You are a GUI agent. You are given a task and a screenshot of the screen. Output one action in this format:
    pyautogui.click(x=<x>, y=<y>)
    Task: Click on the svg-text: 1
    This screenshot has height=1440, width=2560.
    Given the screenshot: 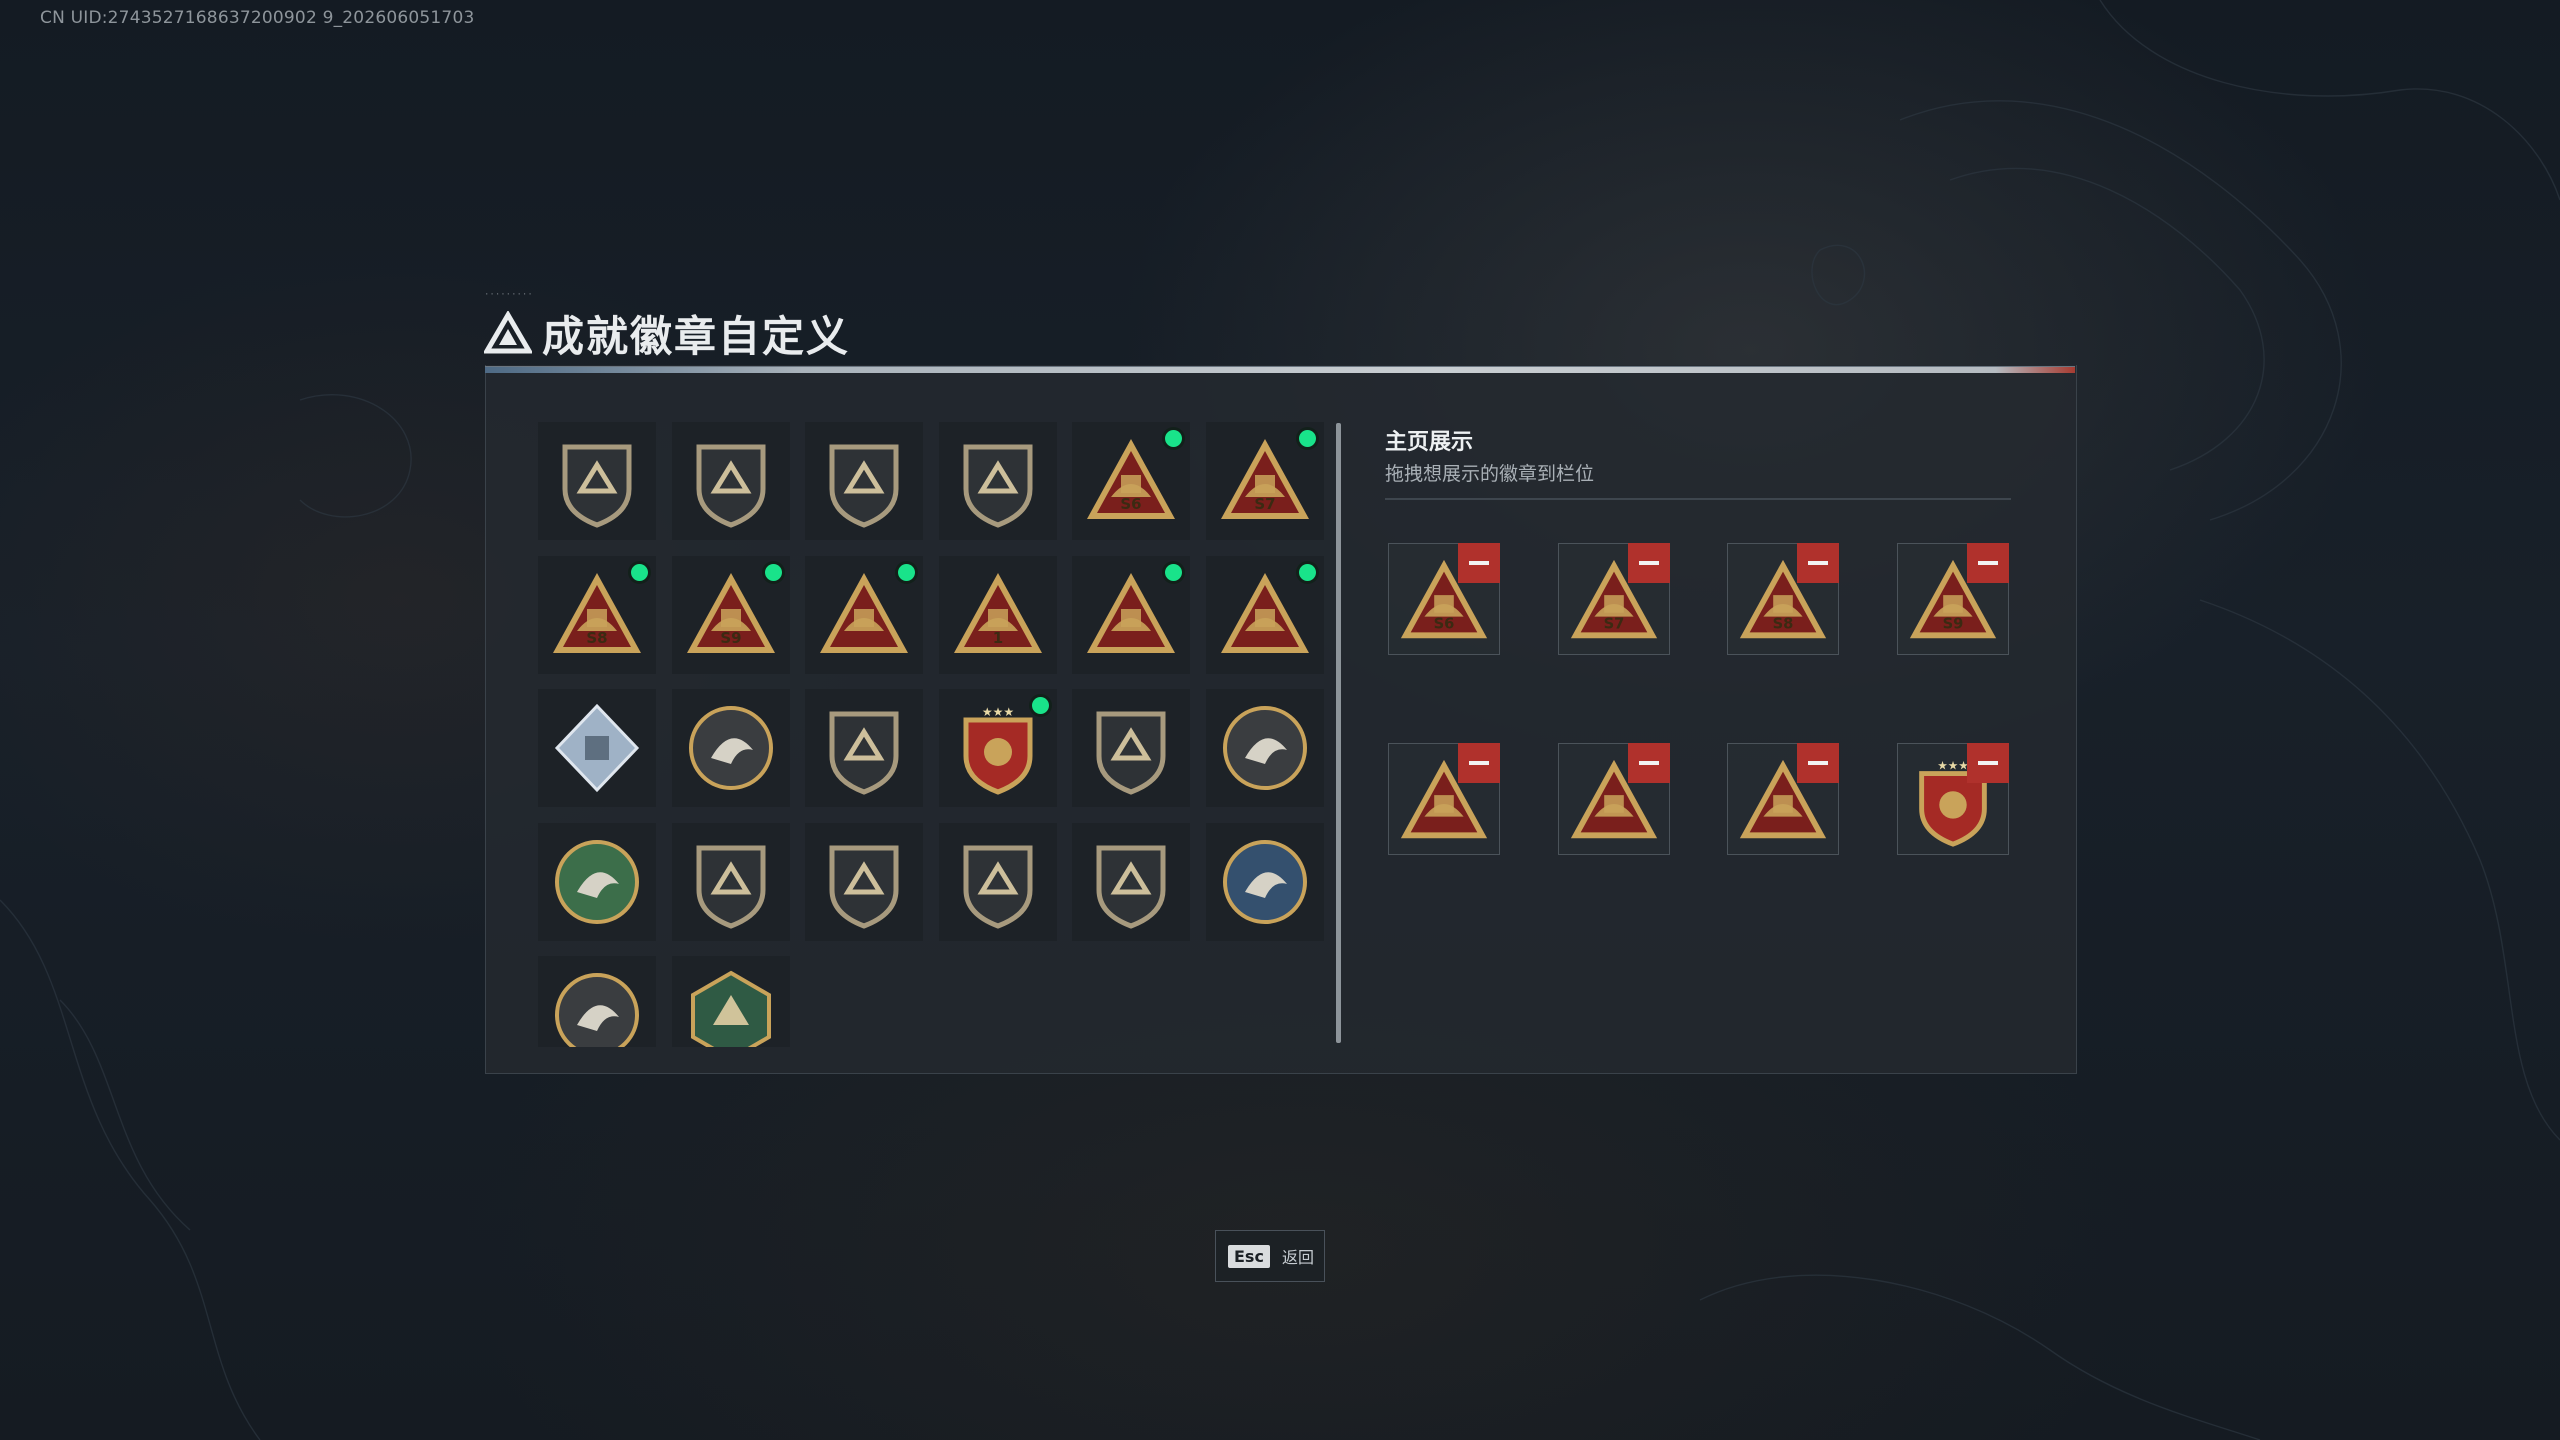 What is the action you would take?
    pyautogui.click(x=997, y=638)
    